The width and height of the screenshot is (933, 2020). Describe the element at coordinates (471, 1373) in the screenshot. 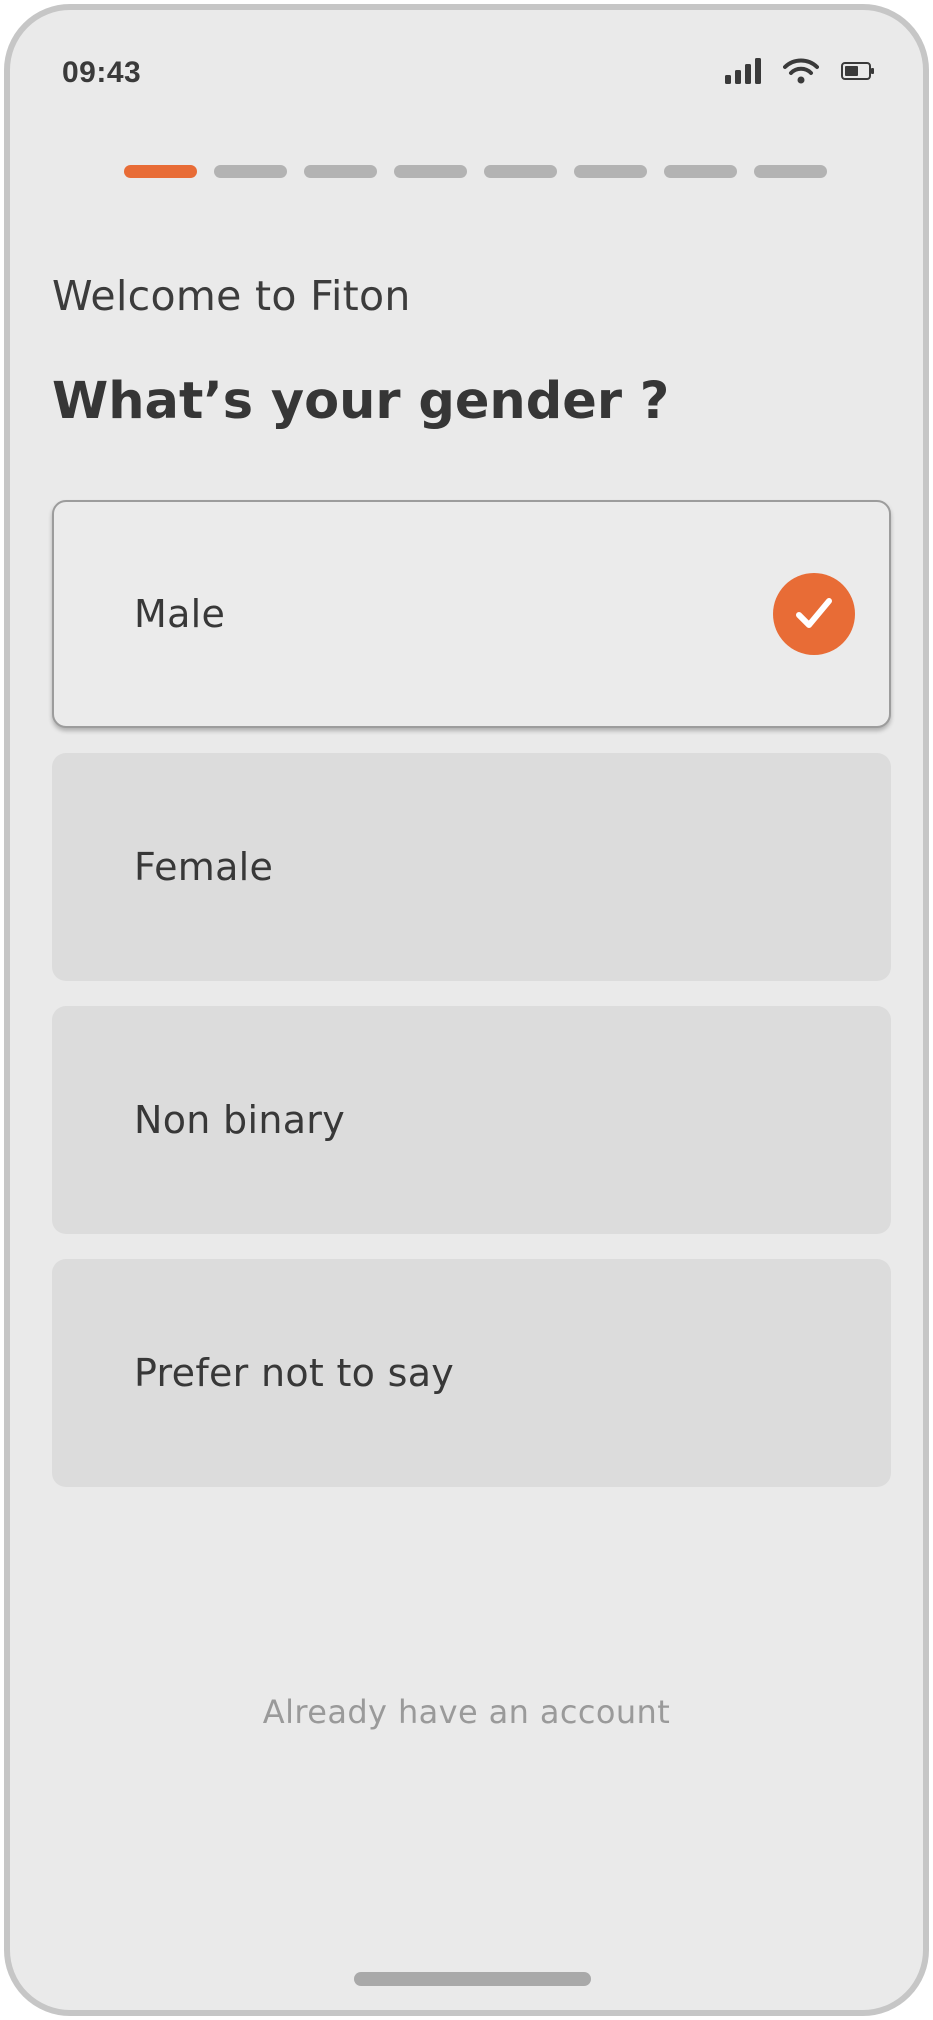

I see `option-prefer-not-to-say: Prefer not to say` at that location.